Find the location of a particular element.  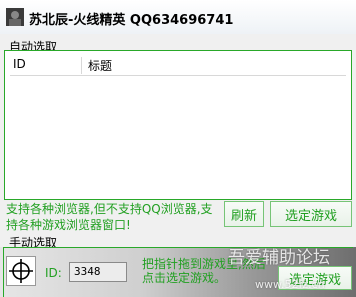

window-title: 苏北辰-火线精英 QQ634696741 is located at coordinates (131, 20).